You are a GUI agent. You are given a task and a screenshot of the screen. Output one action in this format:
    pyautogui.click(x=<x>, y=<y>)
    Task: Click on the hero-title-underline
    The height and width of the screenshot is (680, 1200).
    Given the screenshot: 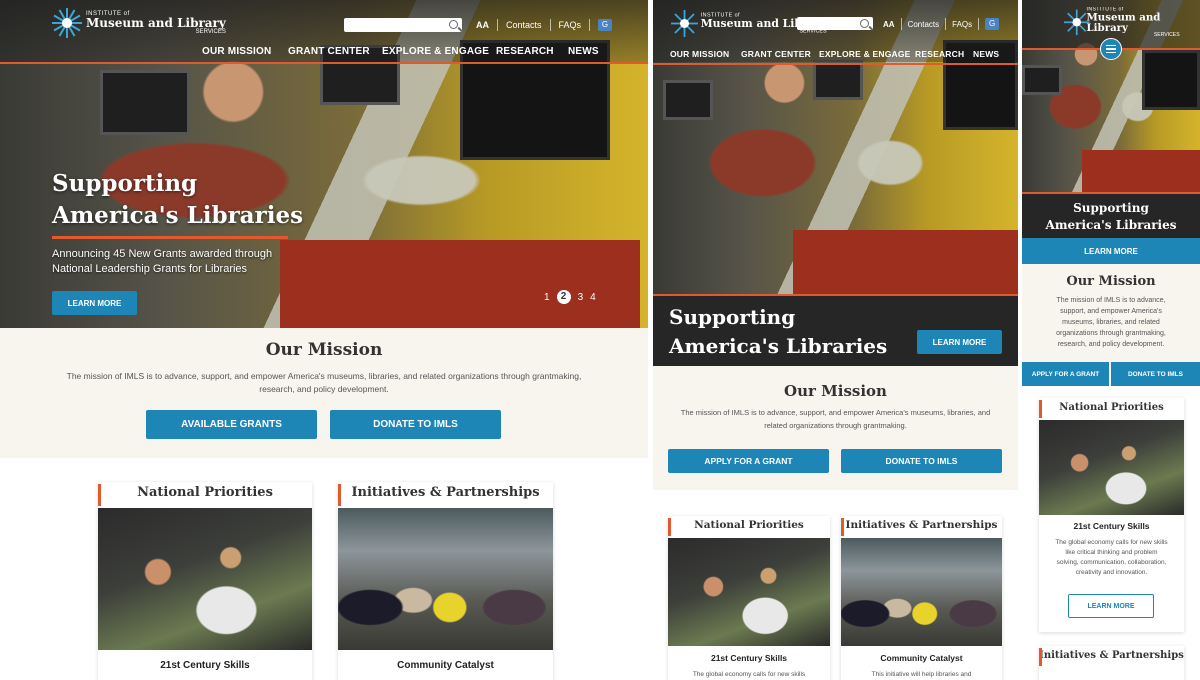 What is the action you would take?
    pyautogui.click(x=170, y=237)
    